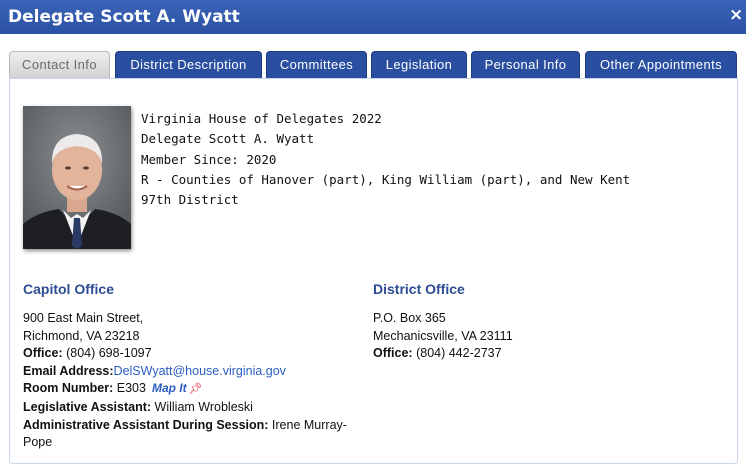  Describe the element at coordinates (209, 159) in the screenshot. I see `member-since: Member Since: 2020` at that location.